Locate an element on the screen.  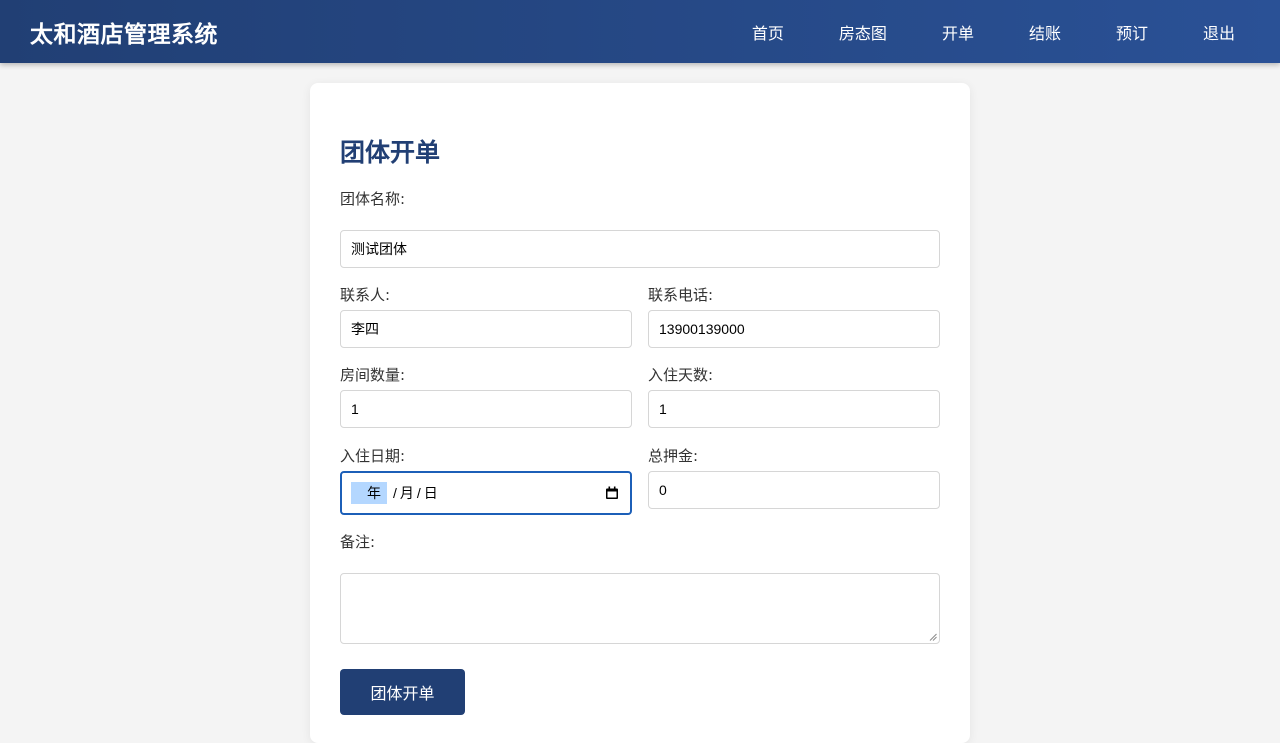
stay-days-label: 入住天数: is located at coordinates (681, 375).